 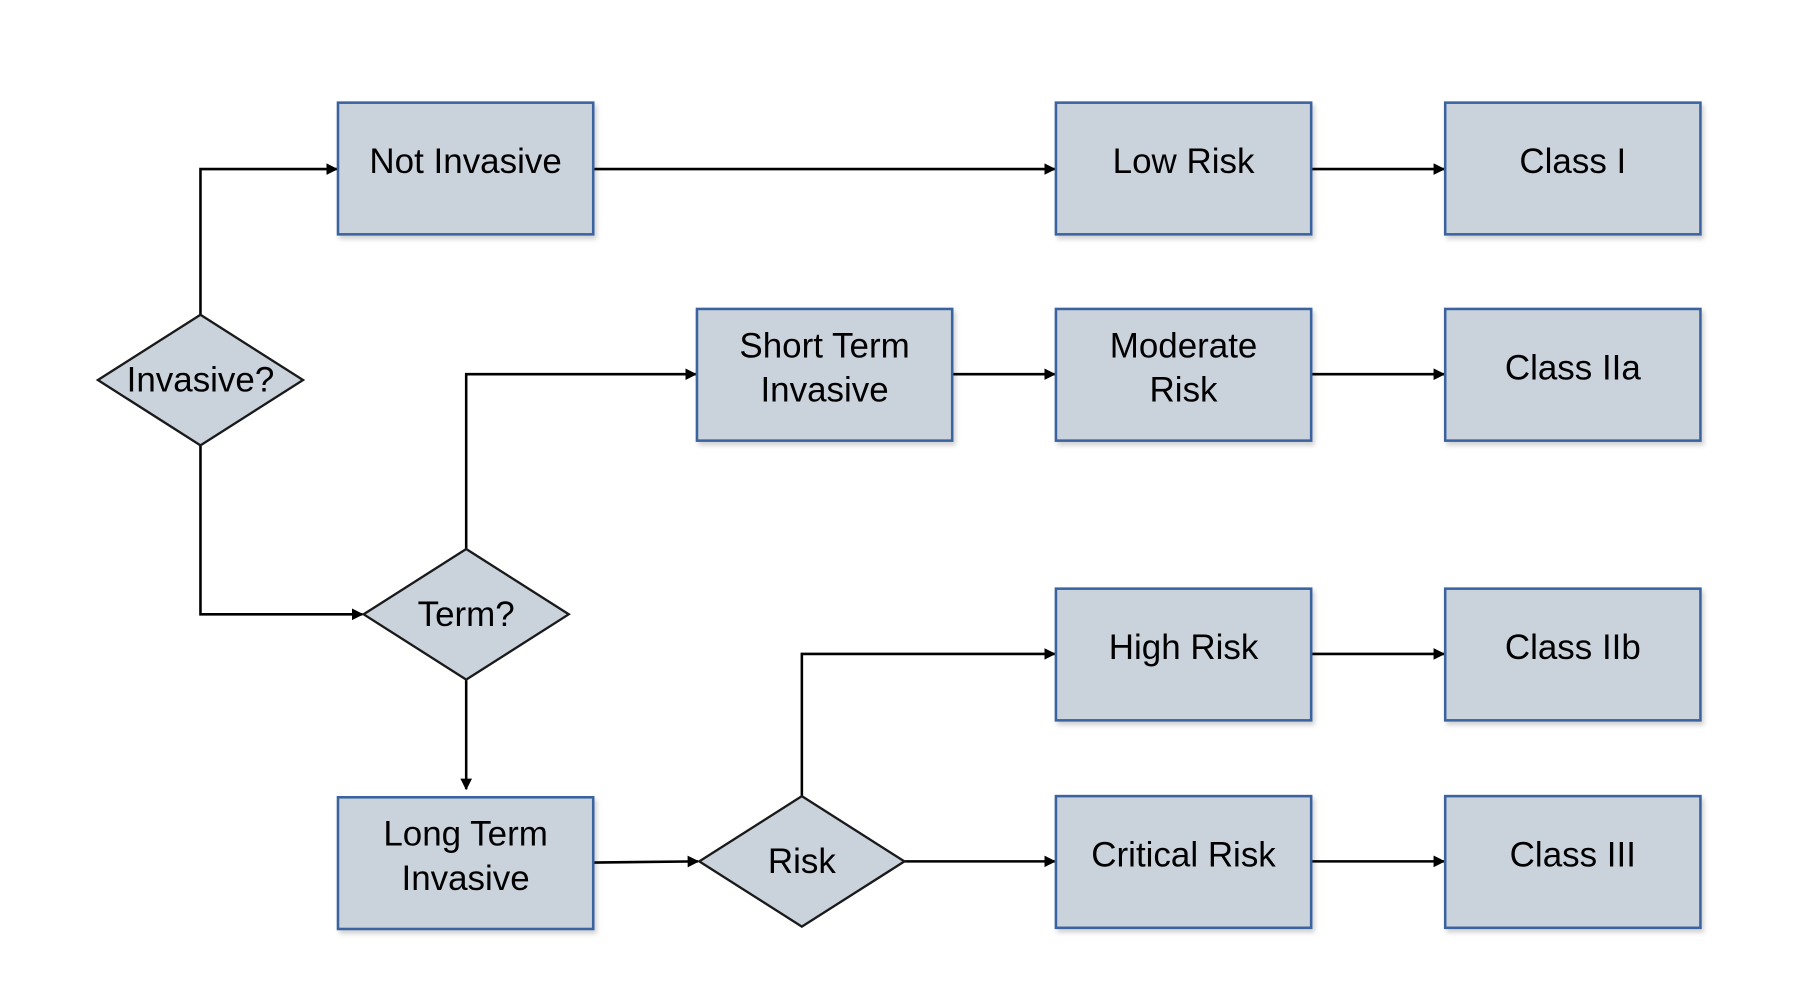 I want to click on node-label: Invasive?, so click(x=201, y=380).